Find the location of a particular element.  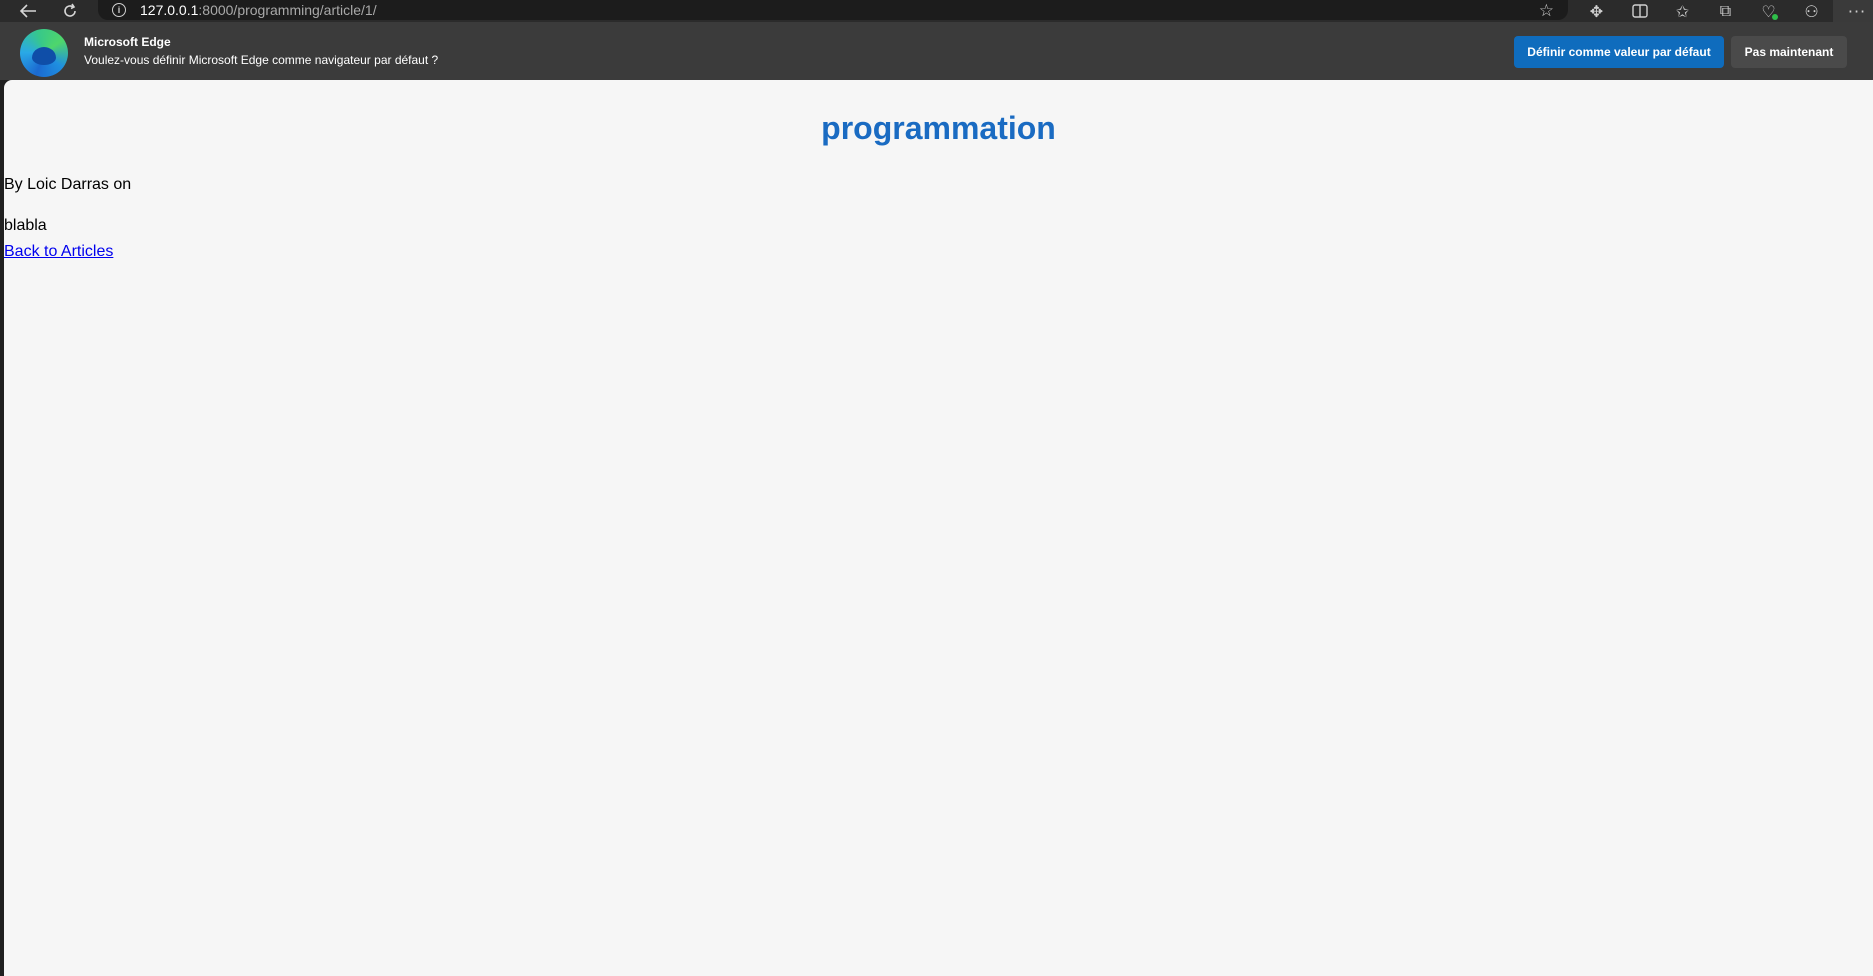

back-arrow-icon is located at coordinates (28, 11).